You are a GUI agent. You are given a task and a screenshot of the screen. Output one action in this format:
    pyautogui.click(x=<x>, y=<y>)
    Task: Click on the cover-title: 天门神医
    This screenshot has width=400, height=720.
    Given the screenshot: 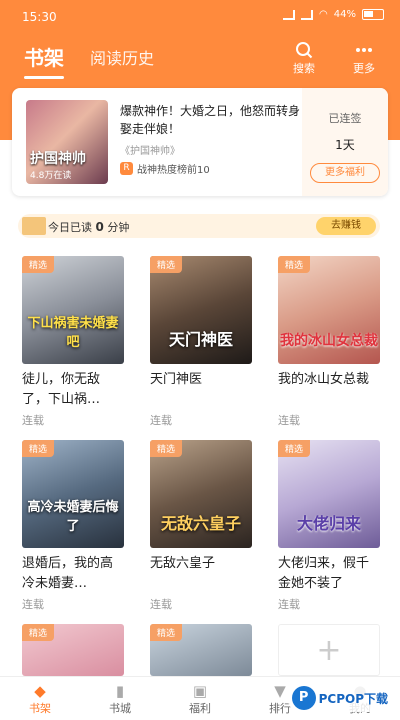 What is the action you would take?
    pyautogui.click(x=200, y=339)
    